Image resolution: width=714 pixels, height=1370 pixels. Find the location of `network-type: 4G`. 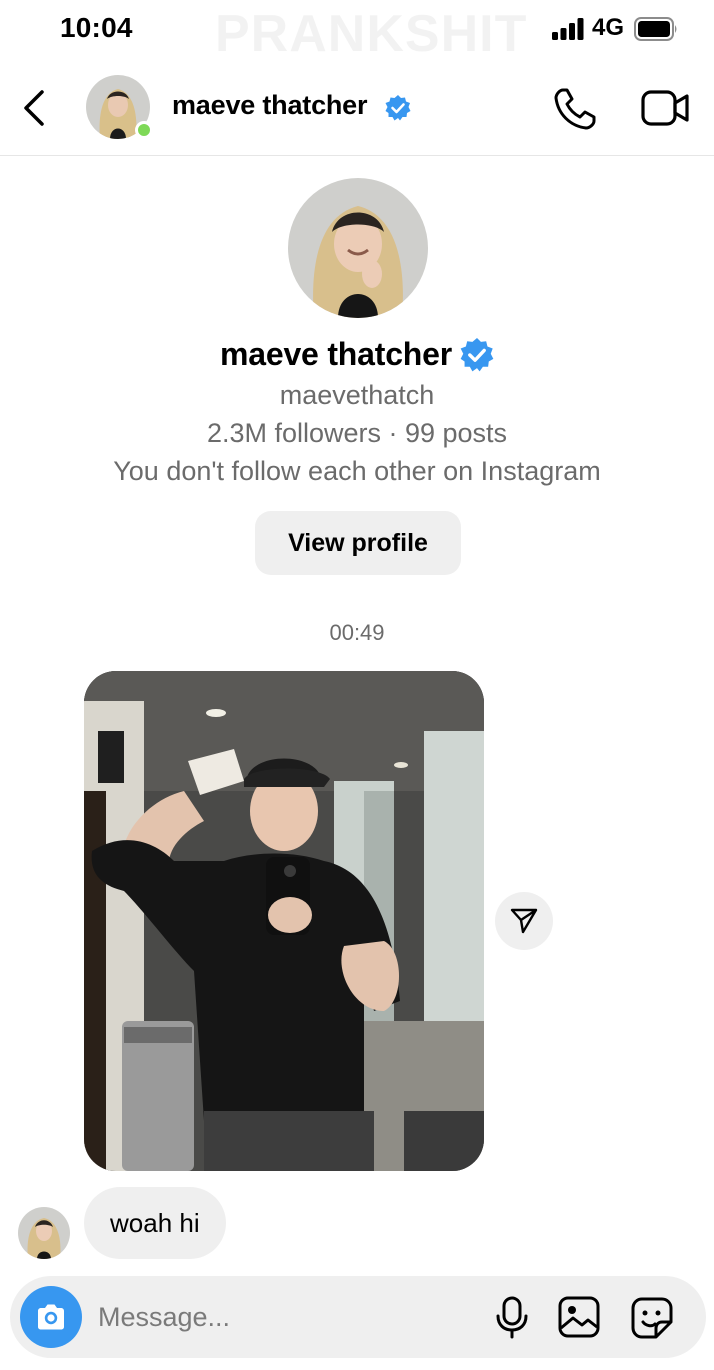

network-type: 4G is located at coordinates (608, 27).